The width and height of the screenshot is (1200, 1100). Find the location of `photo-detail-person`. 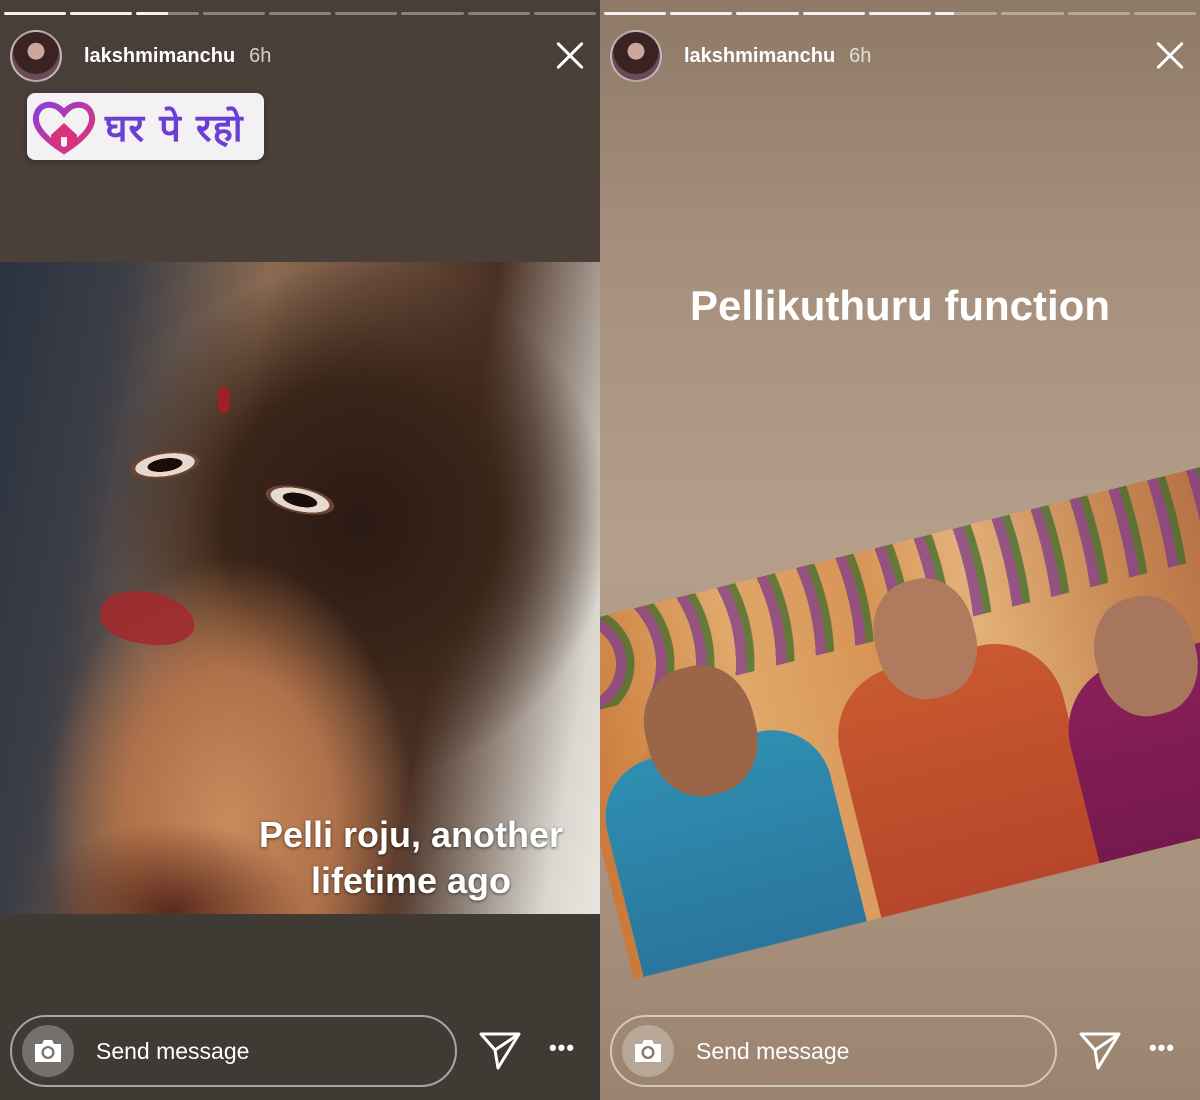

photo-detail-person is located at coordinates (971, 802).